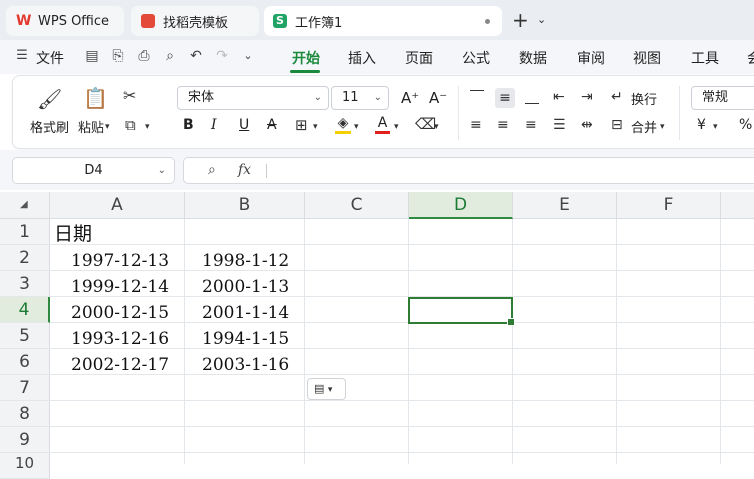 This screenshot has height=479, width=754. Describe the element at coordinates (722, 98) in the screenshot. I see `number-format-select: 常规` at that location.